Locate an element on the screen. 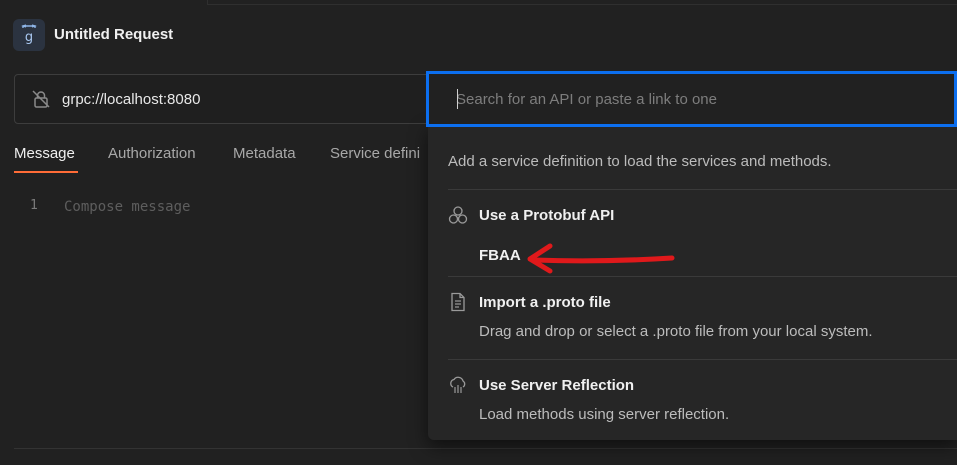  server-reflection-icon is located at coordinates (458, 384).